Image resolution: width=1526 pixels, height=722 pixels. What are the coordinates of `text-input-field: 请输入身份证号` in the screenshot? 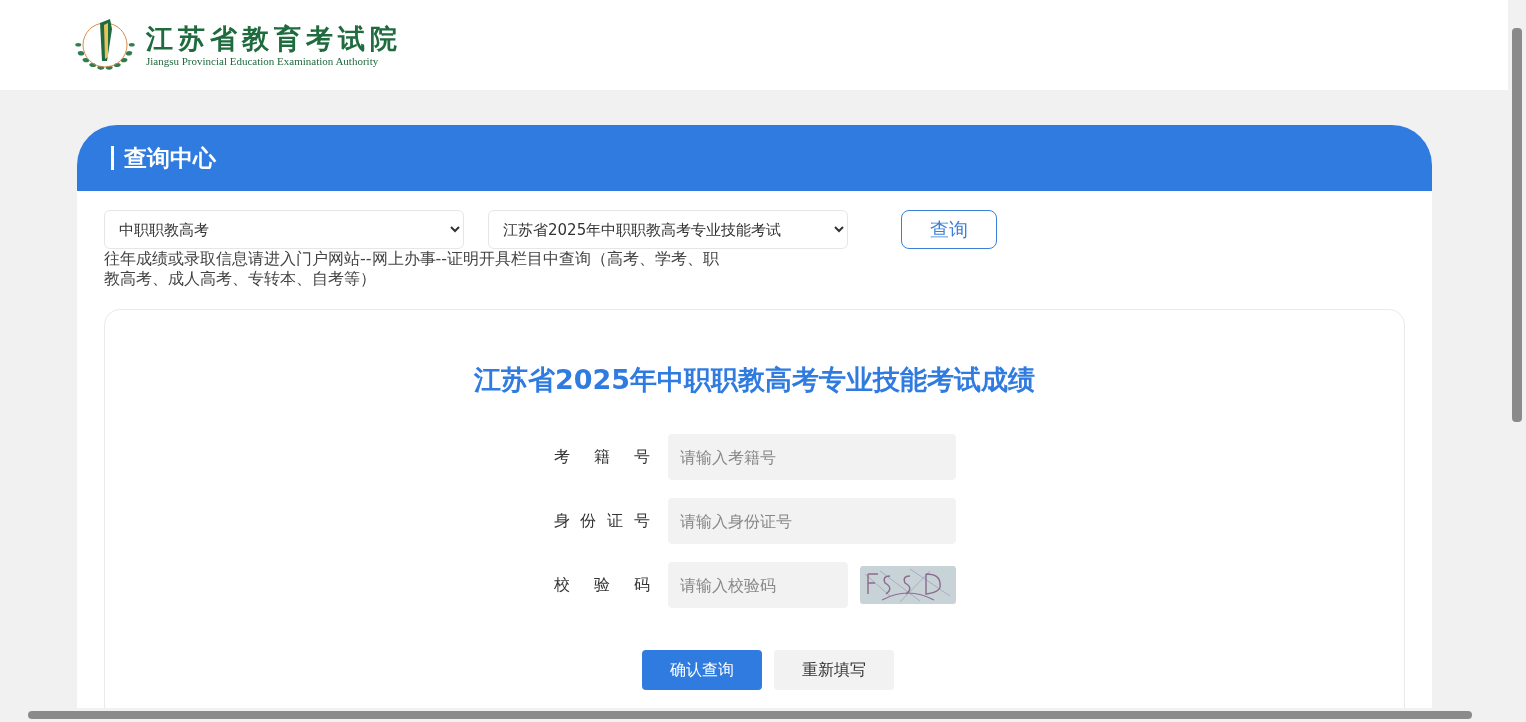 It's located at (811, 521).